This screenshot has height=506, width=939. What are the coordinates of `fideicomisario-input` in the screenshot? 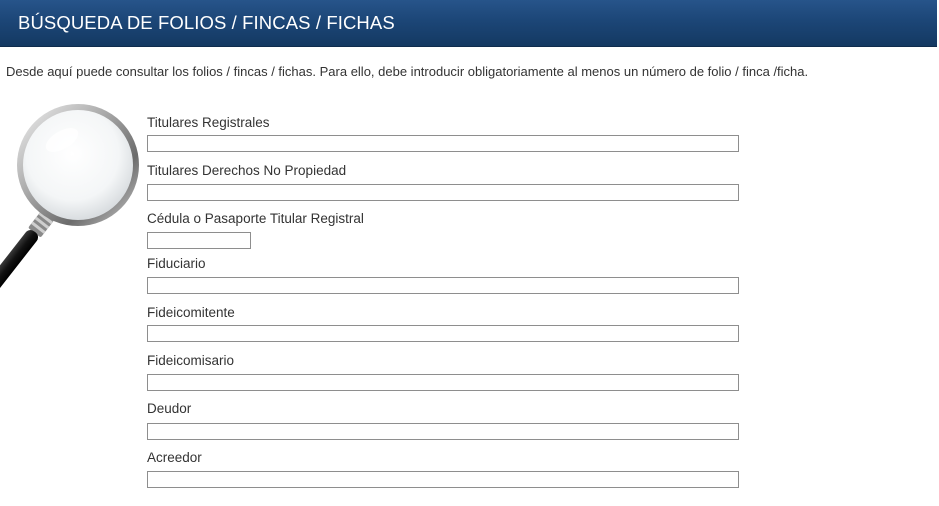 It's located at (443, 382).